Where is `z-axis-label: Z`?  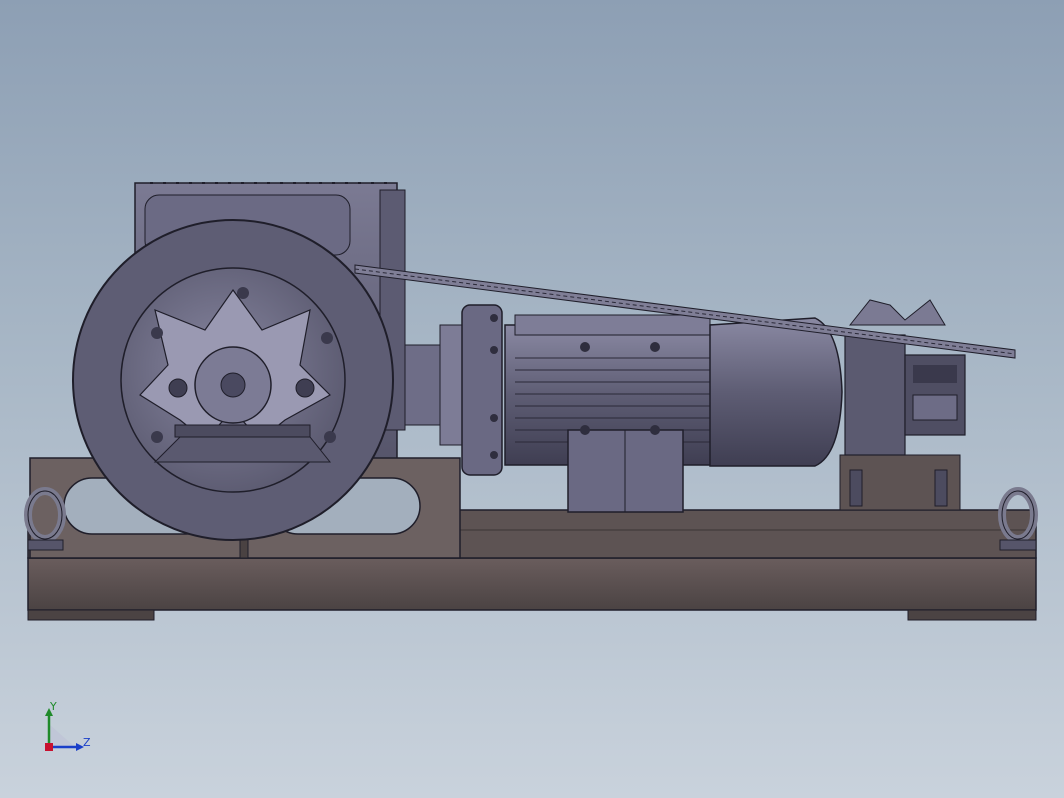 z-axis-label: Z is located at coordinates (87, 742).